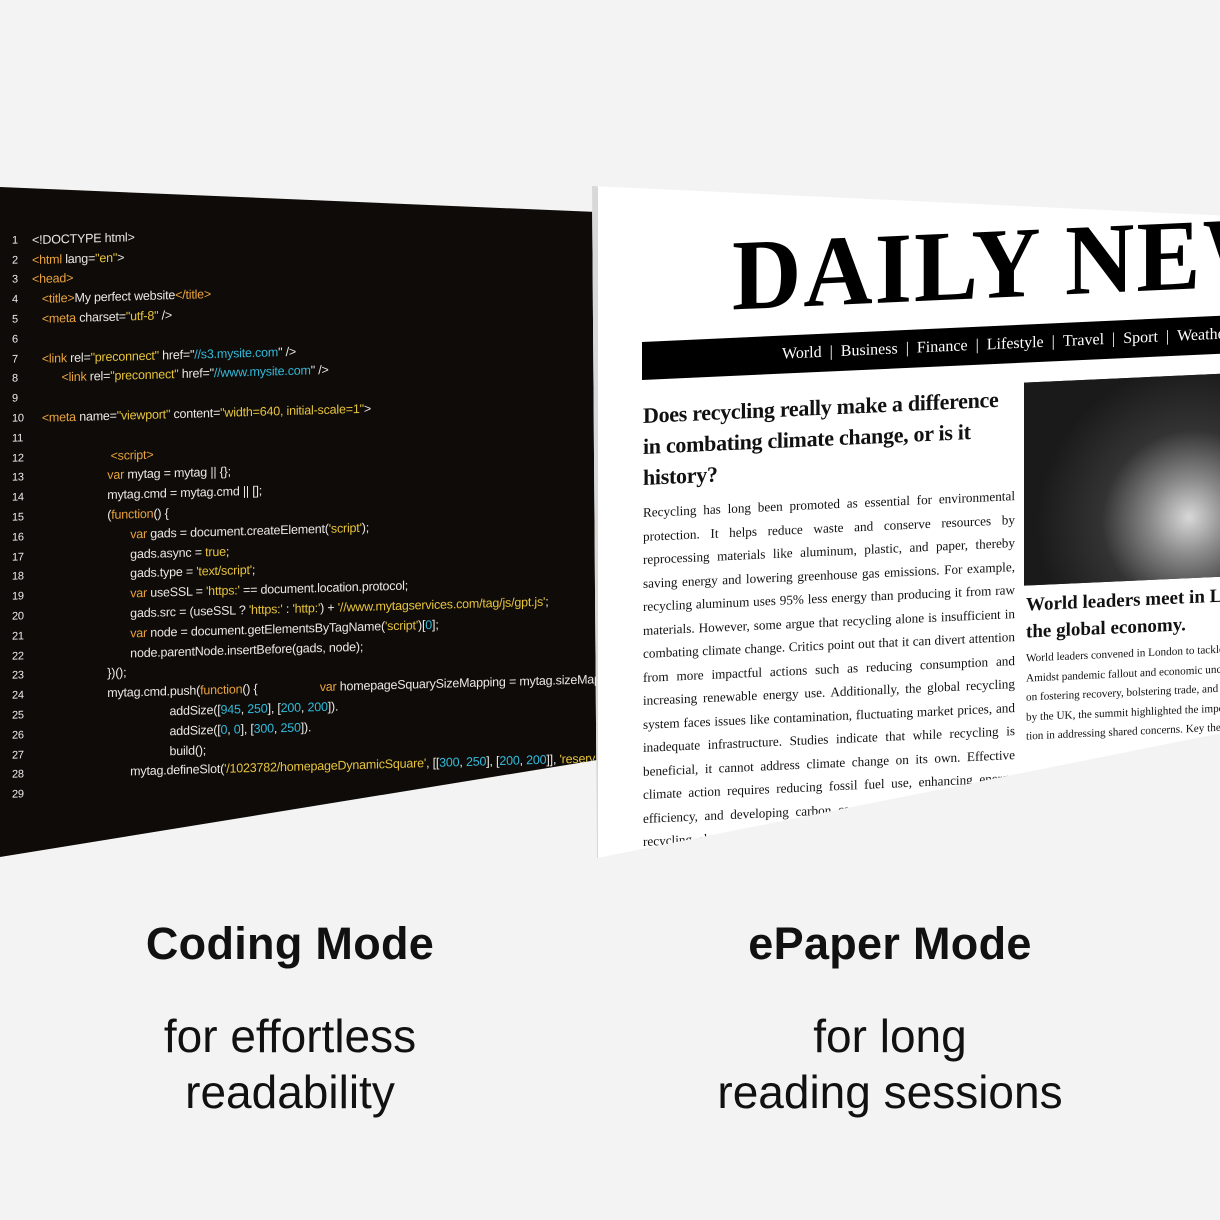 The width and height of the screenshot is (1220, 1220). Describe the element at coordinates (18, 497) in the screenshot. I see `line-number: 14` at that location.